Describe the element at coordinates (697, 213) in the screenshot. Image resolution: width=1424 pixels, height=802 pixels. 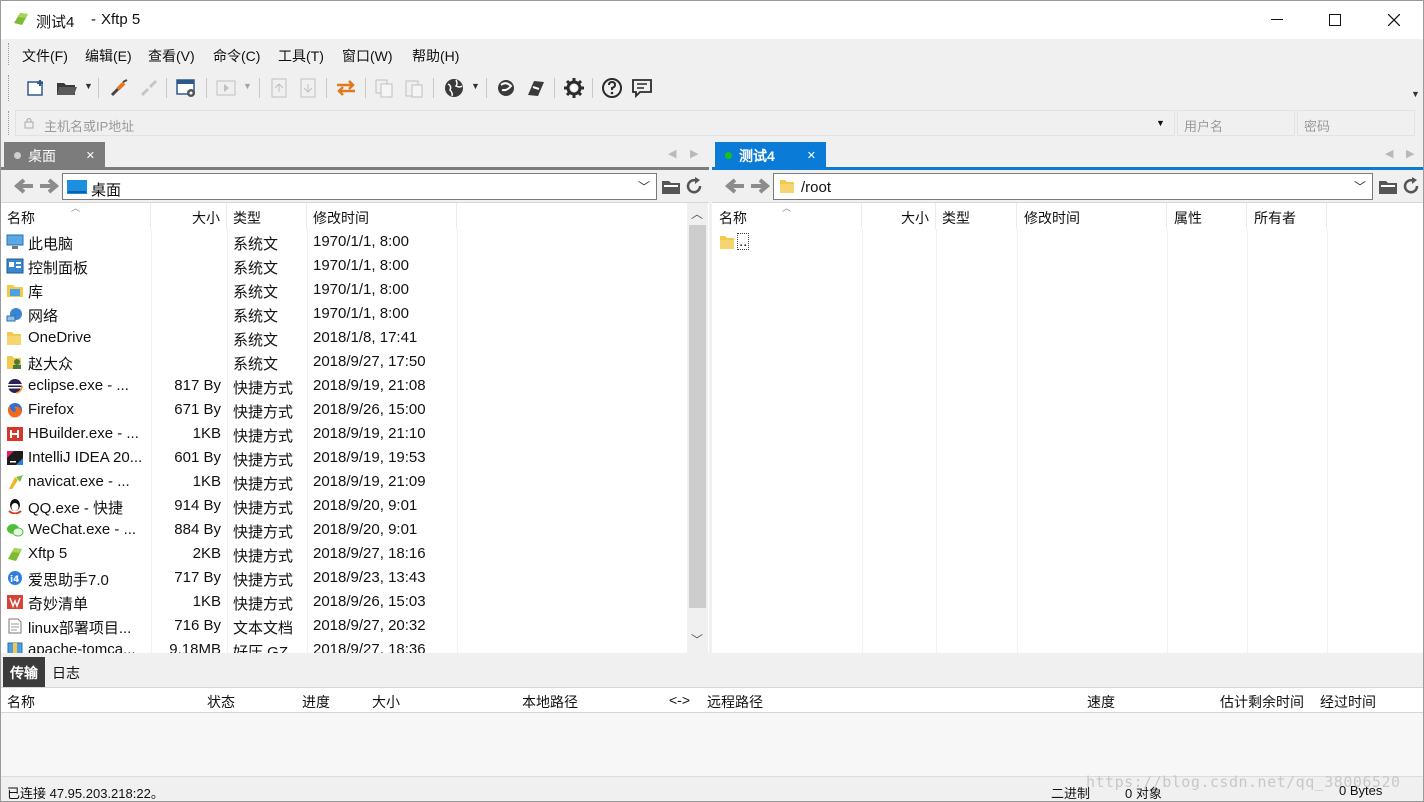
I see `scroll-up-icon: ︿` at that location.